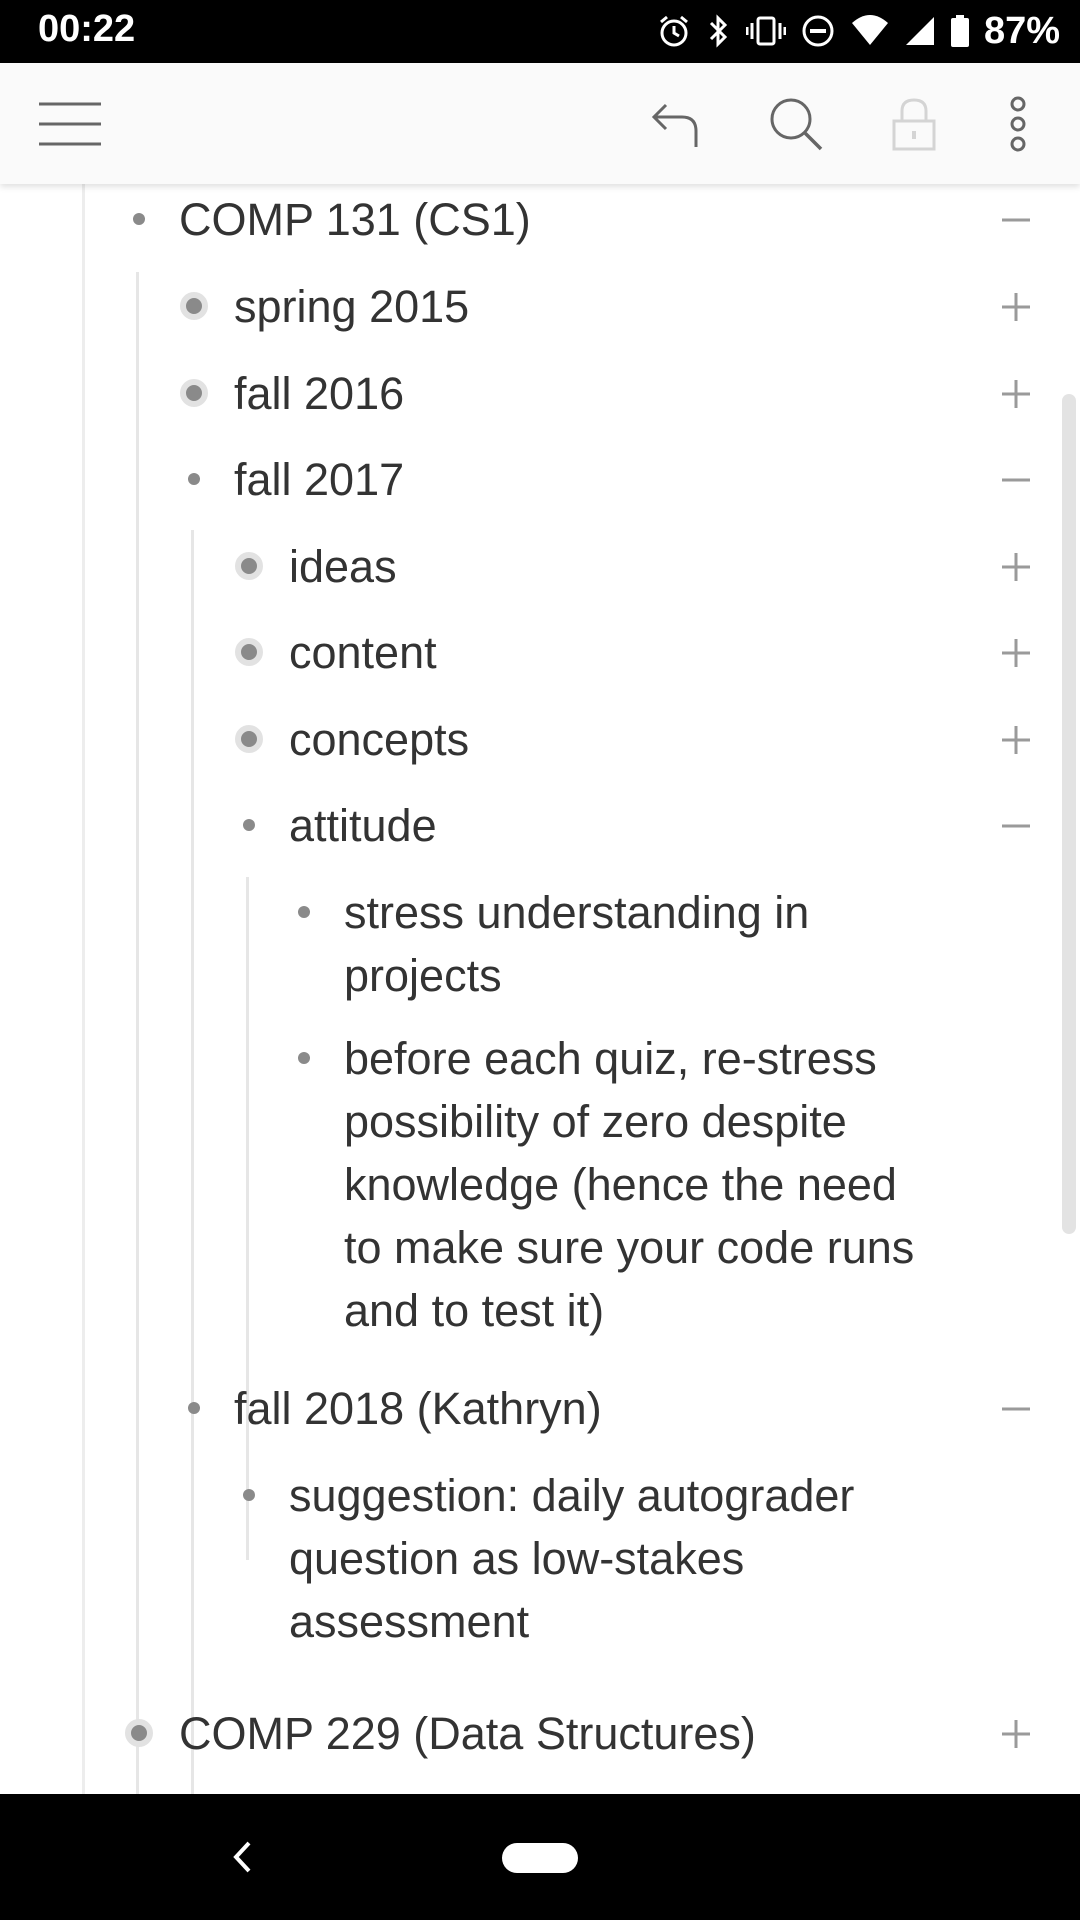 The height and width of the screenshot is (1920, 1080). Describe the element at coordinates (579, 1733) in the screenshot. I see `item-text: COMP 229 (Data Structures)` at that location.